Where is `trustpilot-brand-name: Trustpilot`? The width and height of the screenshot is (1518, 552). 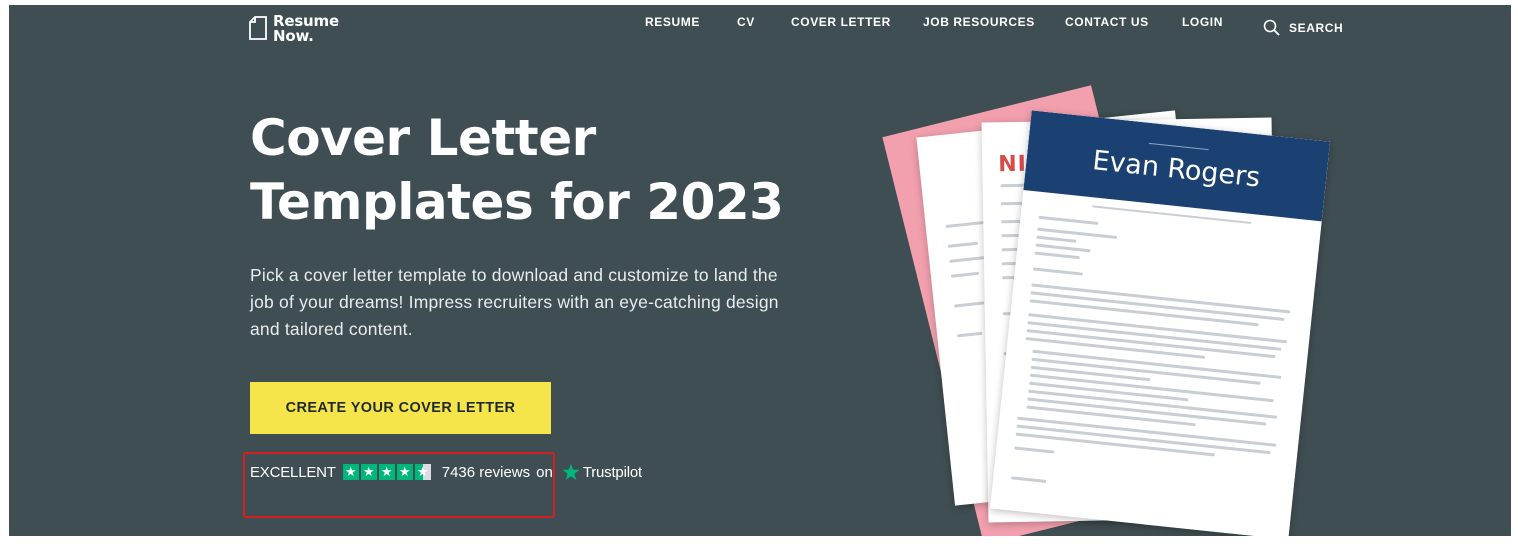 trustpilot-brand-name: Trustpilot is located at coordinates (612, 472).